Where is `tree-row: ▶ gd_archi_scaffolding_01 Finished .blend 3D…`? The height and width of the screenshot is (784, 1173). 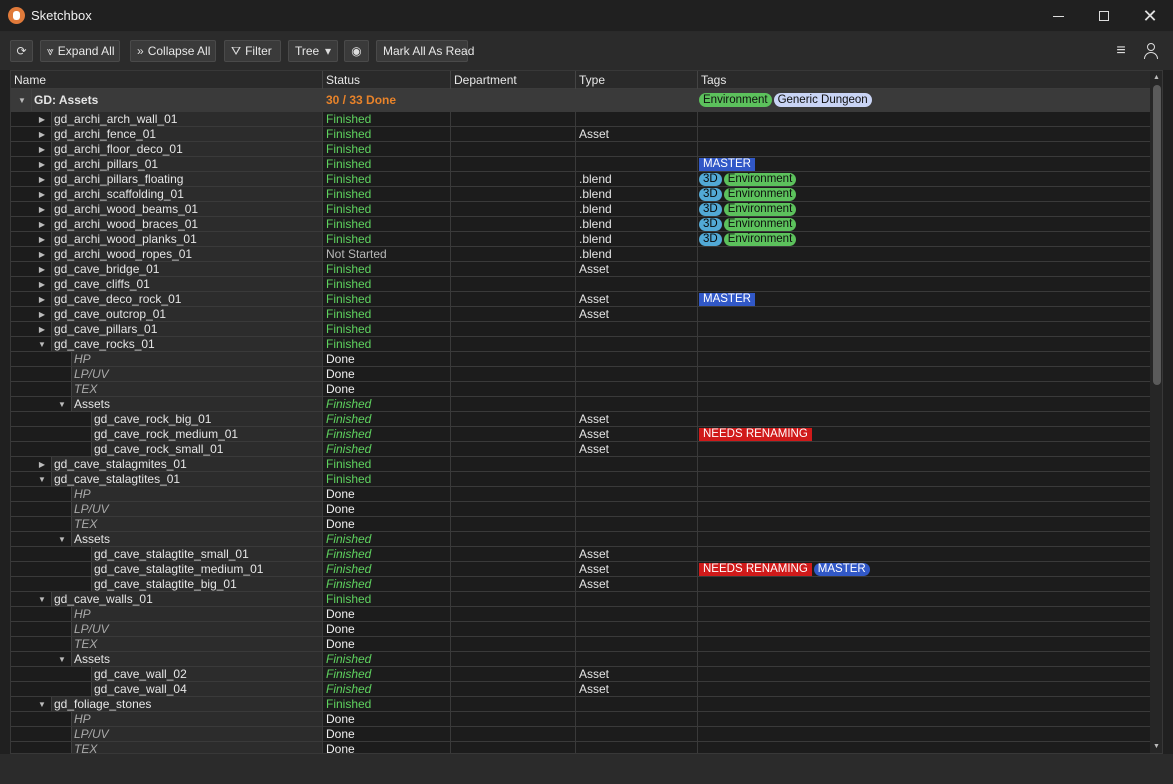
tree-row: ▶ gd_archi_scaffolding_01 Finished .blend 3D… is located at coordinates (580, 194).